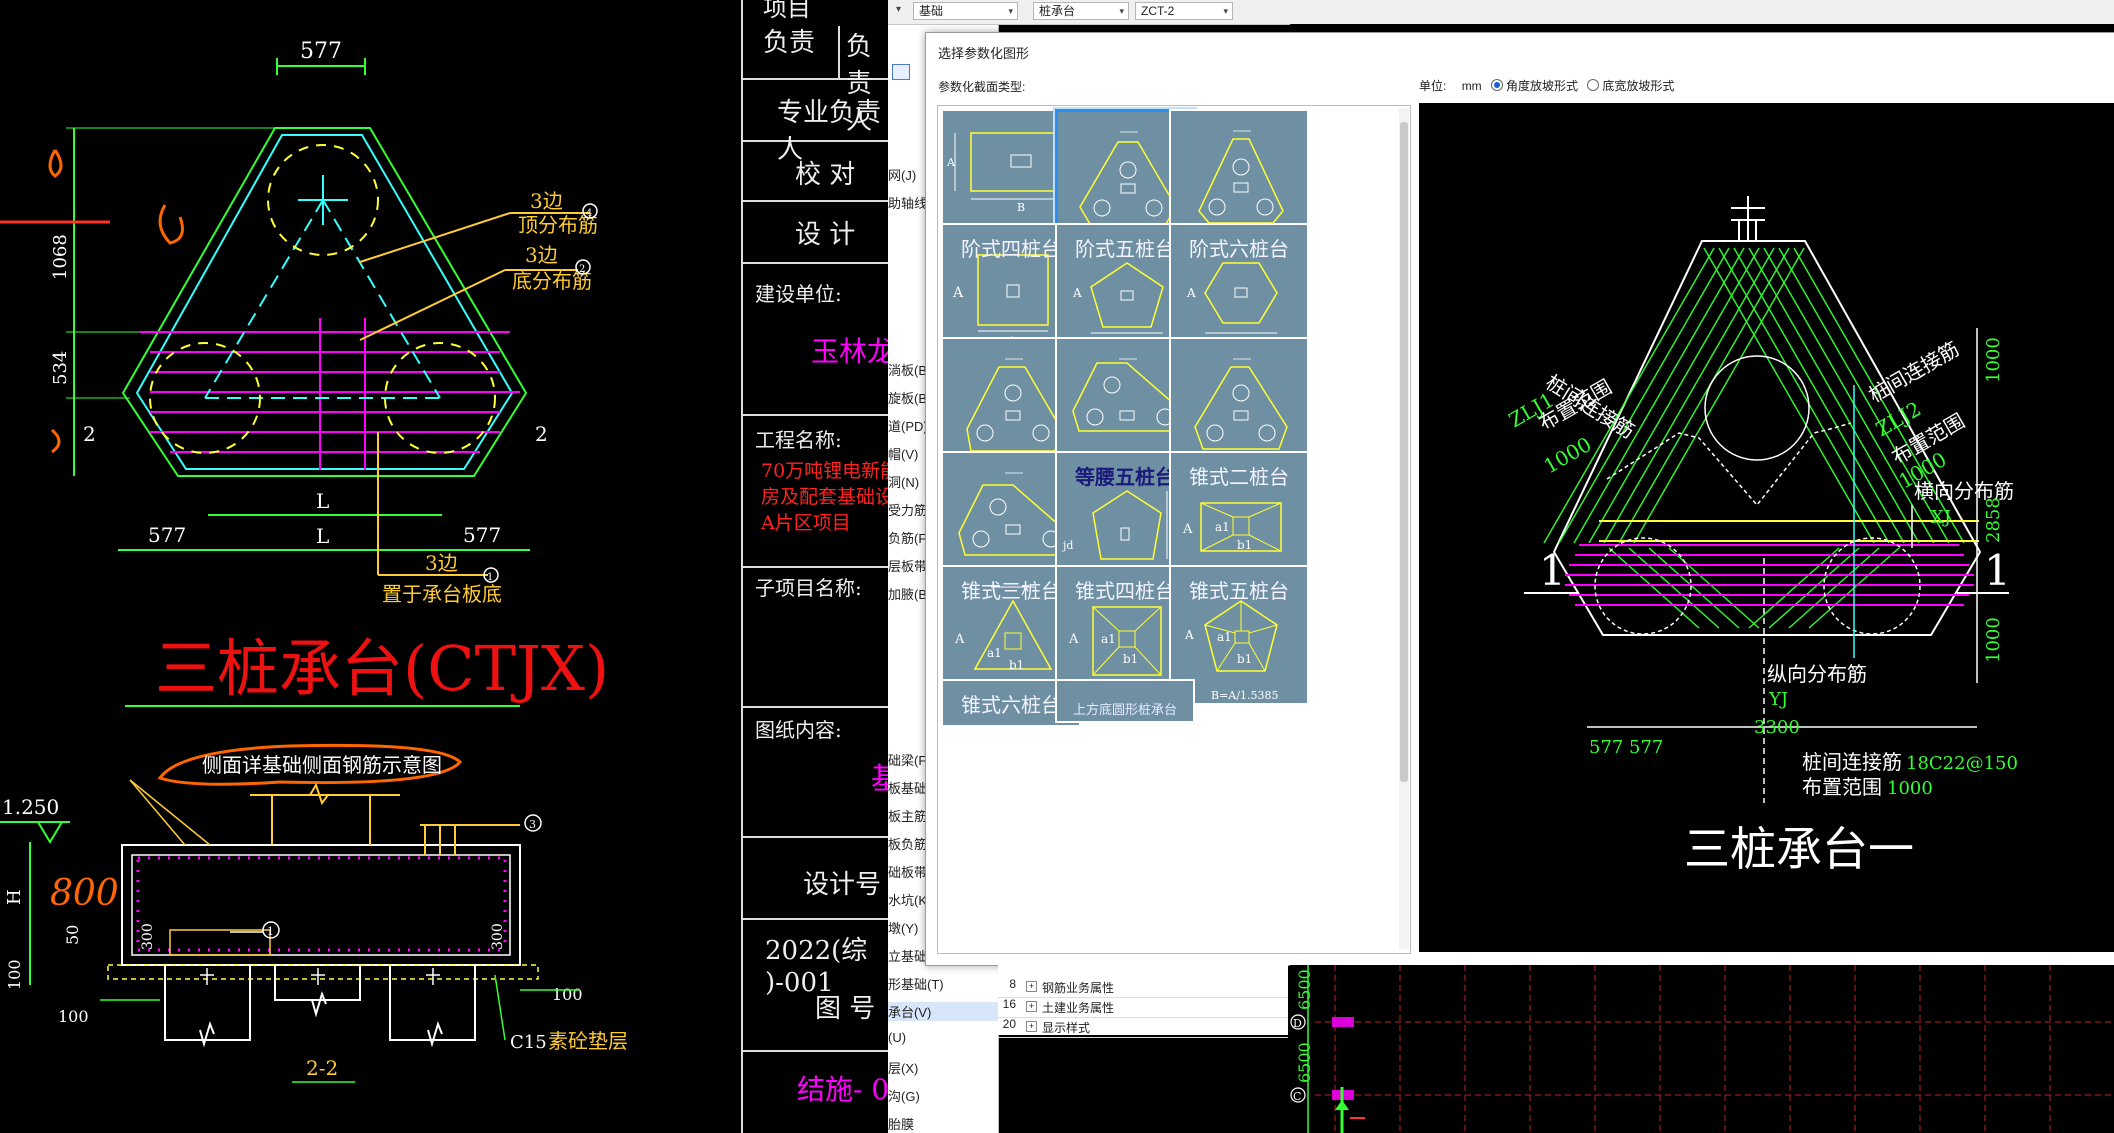 The height and width of the screenshot is (1133, 2114). I want to click on tree-item: 板主筋, so click(907, 815).